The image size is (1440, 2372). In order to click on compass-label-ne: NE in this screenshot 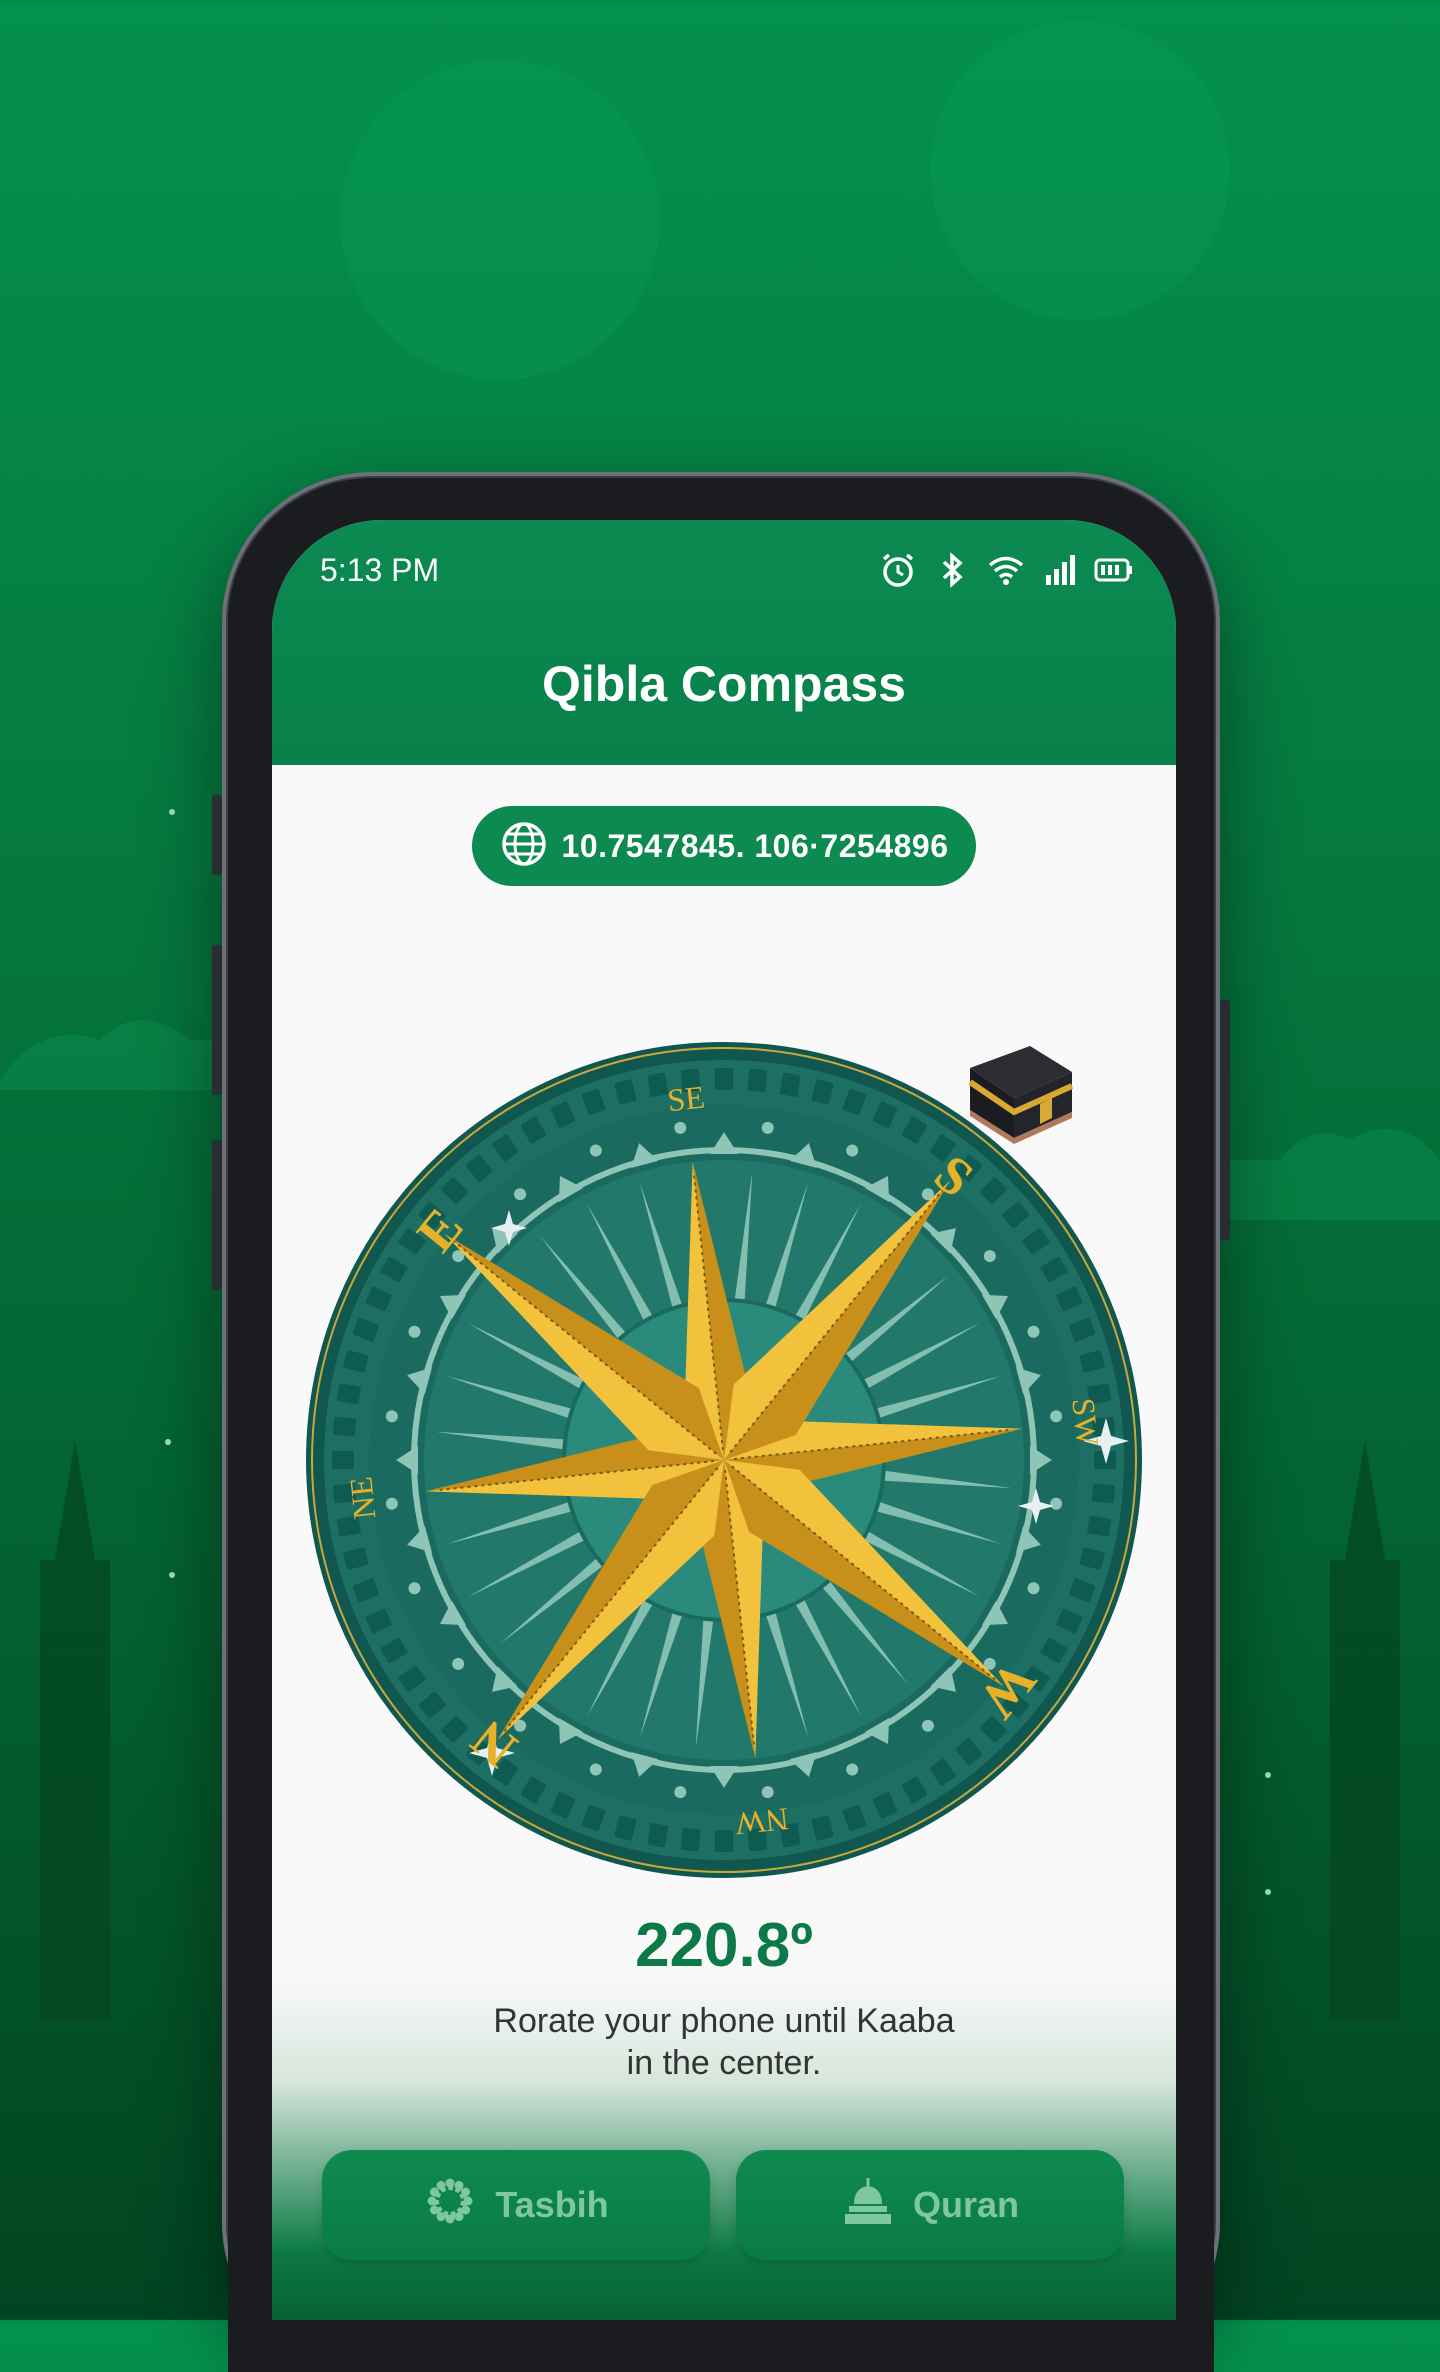, I will do `click(362, 1498)`.